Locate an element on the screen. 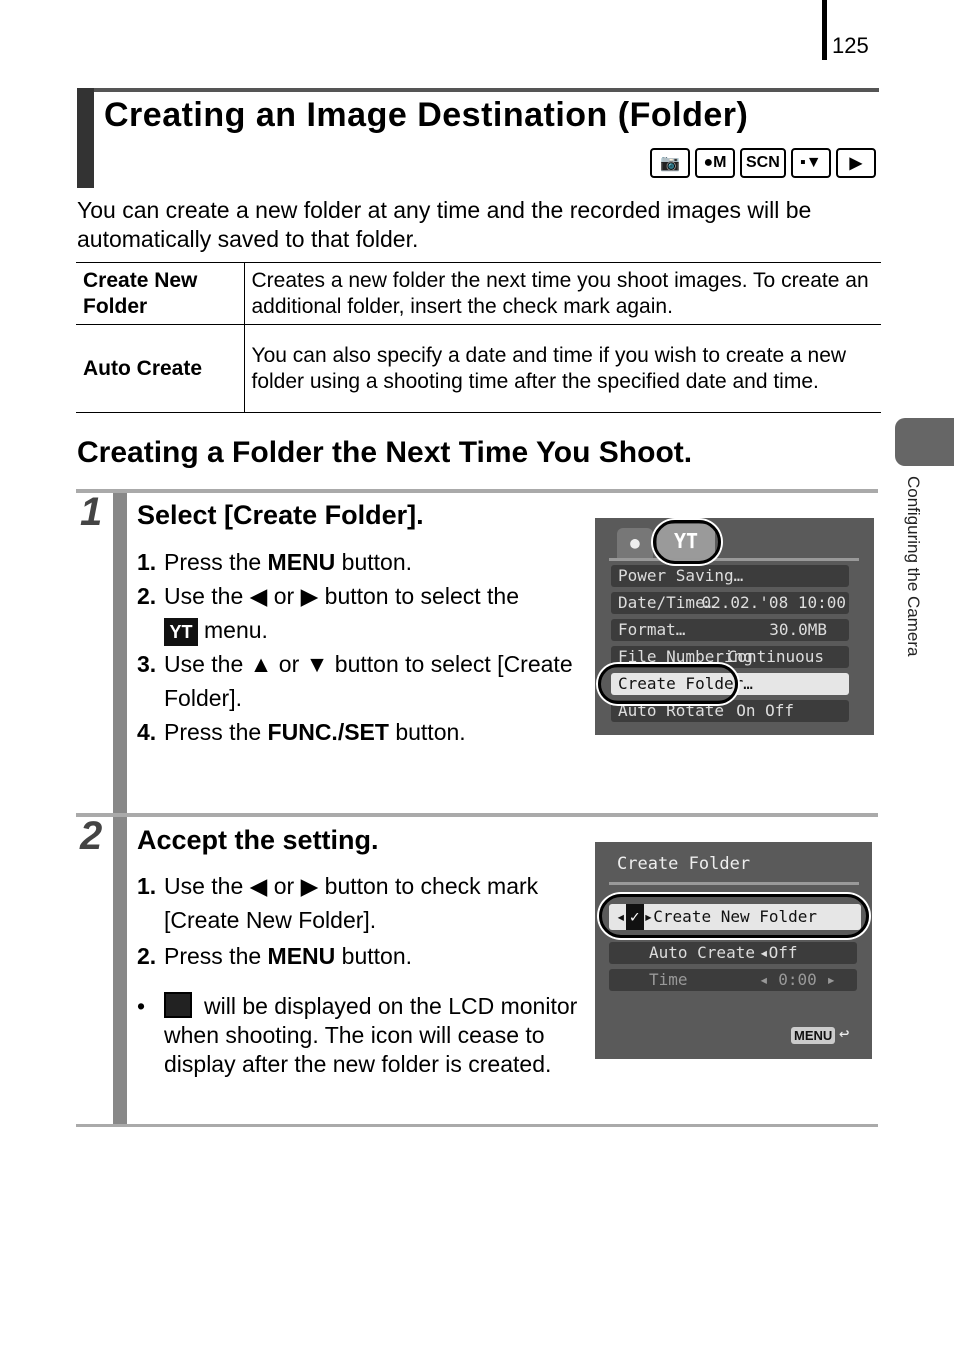 The image size is (954, 1351). playback-icon: ▶ is located at coordinates (855, 163).